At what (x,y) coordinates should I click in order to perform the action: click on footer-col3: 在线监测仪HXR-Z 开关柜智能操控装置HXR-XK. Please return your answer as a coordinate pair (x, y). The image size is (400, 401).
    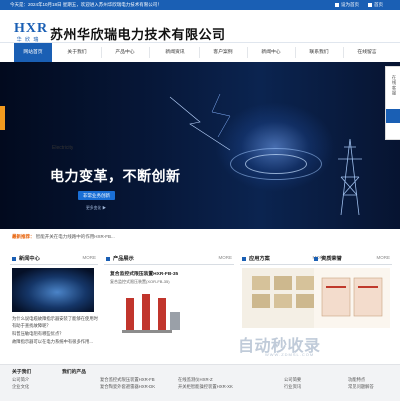
    Looking at the image, I should click on (205, 383).